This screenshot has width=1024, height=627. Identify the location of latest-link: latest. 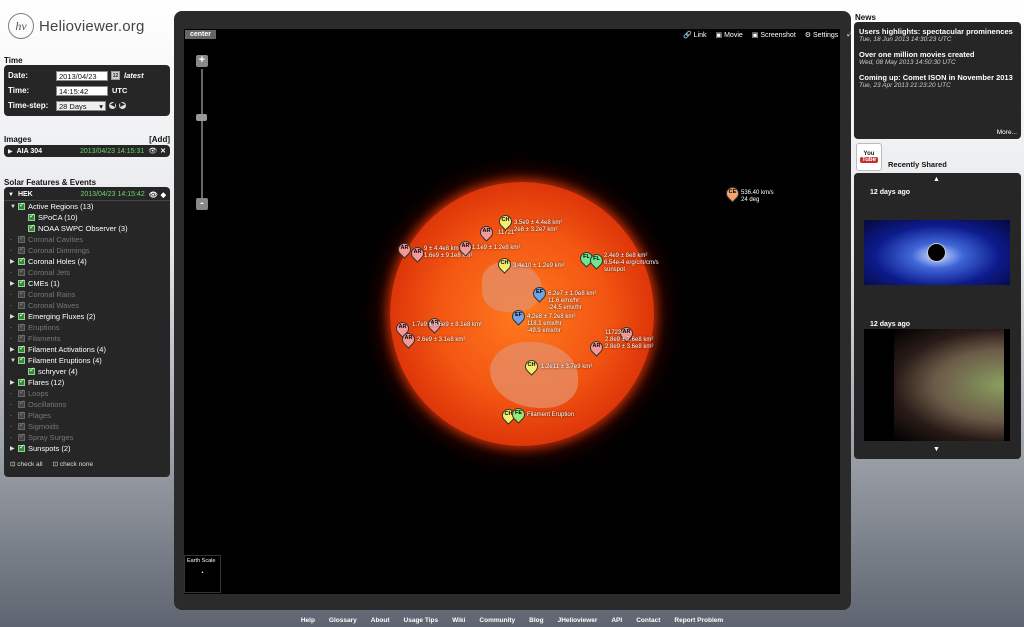
(134, 75).